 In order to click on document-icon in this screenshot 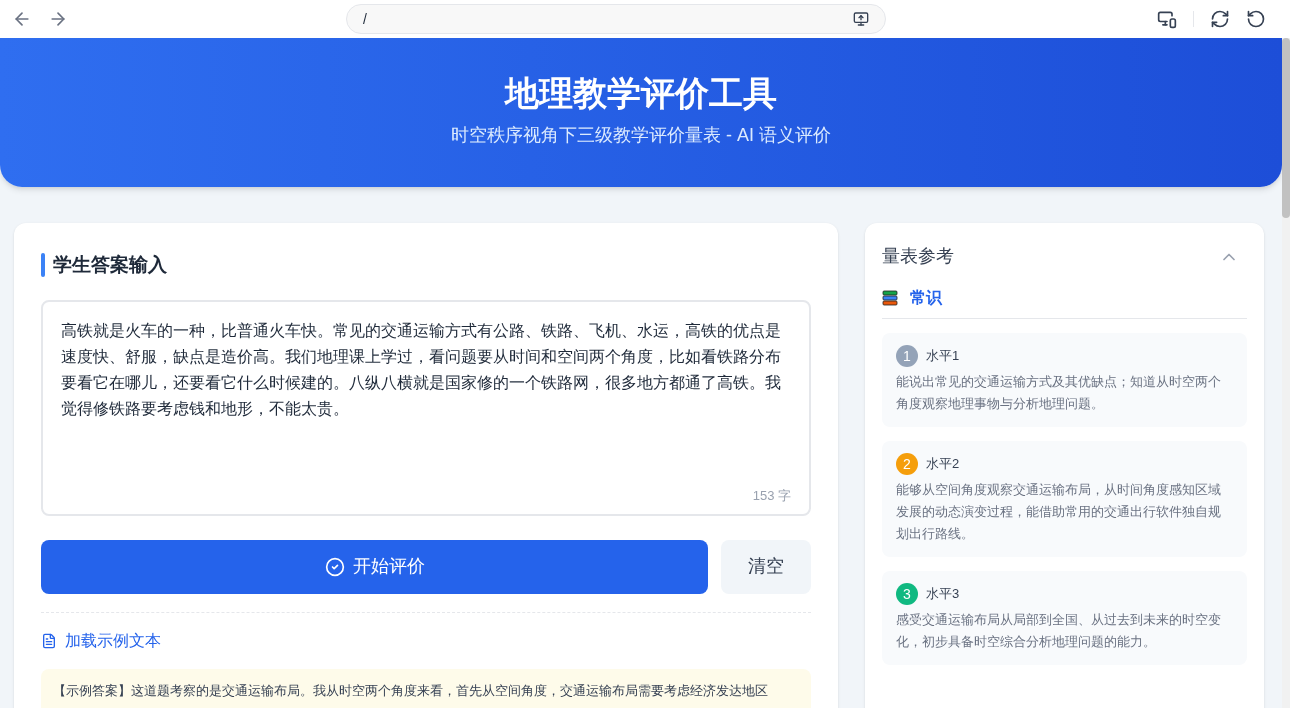, I will do `click(49, 640)`.